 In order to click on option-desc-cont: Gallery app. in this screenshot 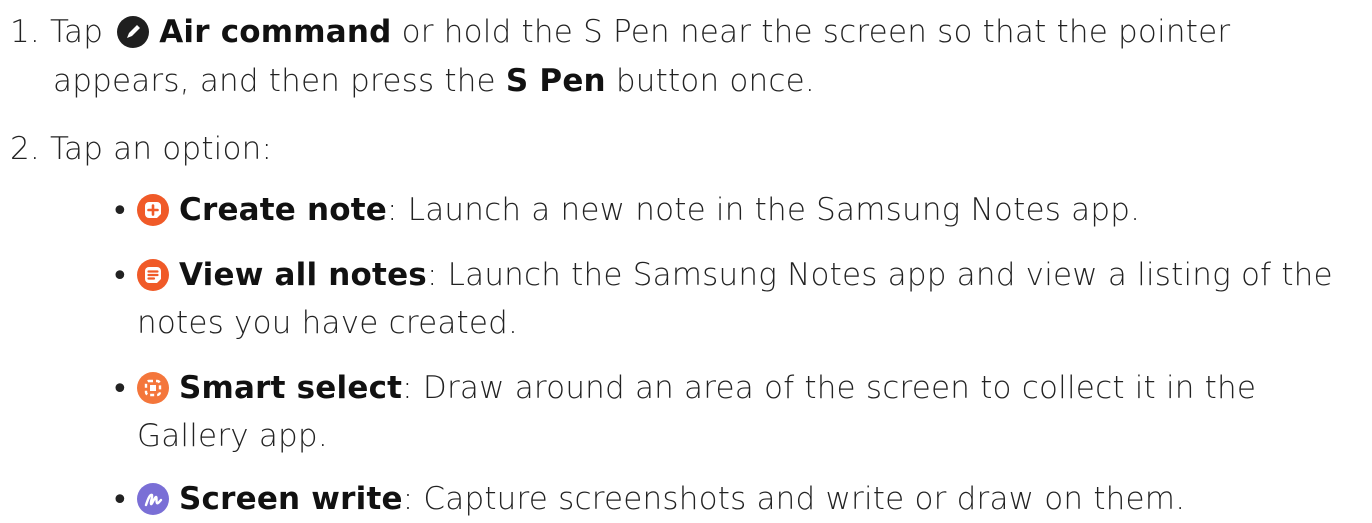, I will do `click(232, 436)`.